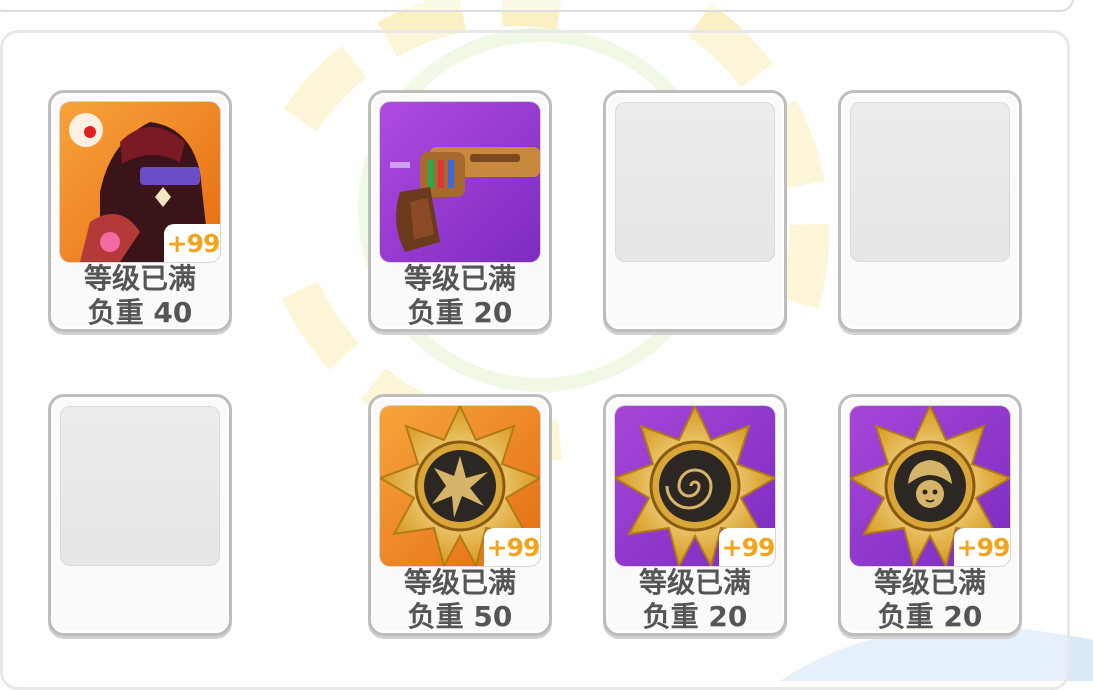 This screenshot has height=690, width=1093. I want to click on equipment-slot-6: +99 等级已满 负重 50, so click(460, 515).